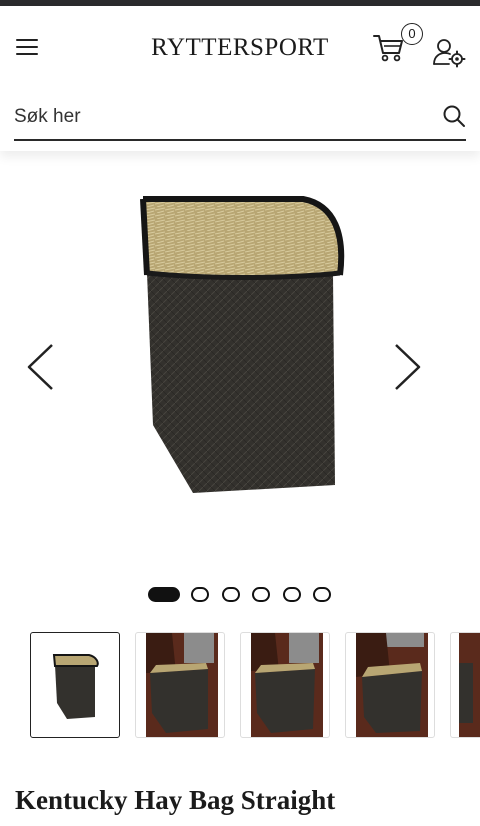 The image size is (480, 826). What do you see at coordinates (412, 34) in the screenshot?
I see `cart-count-badge: 0` at bounding box center [412, 34].